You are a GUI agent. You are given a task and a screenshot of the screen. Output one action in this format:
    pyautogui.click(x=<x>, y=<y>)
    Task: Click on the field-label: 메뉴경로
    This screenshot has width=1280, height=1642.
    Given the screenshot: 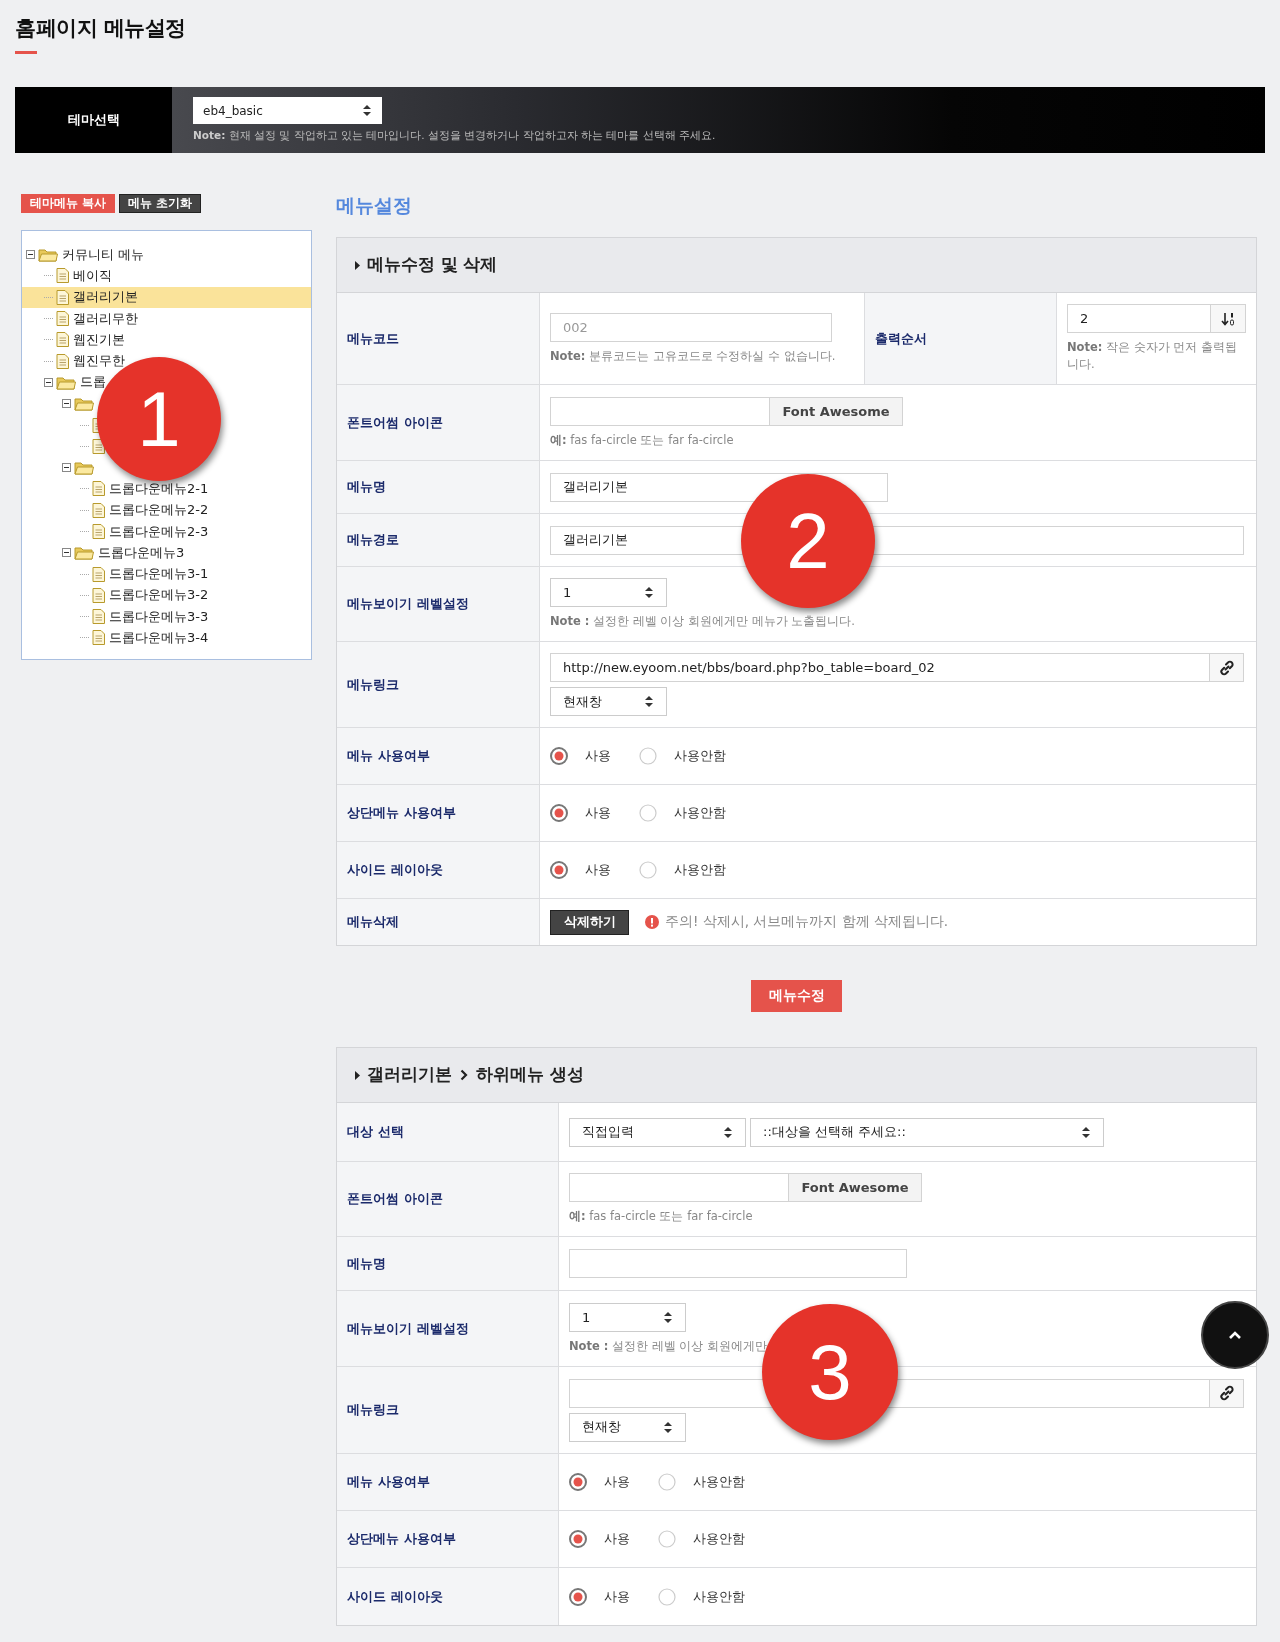 What is the action you would take?
    pyautogui.click(x=438, y=540)
    